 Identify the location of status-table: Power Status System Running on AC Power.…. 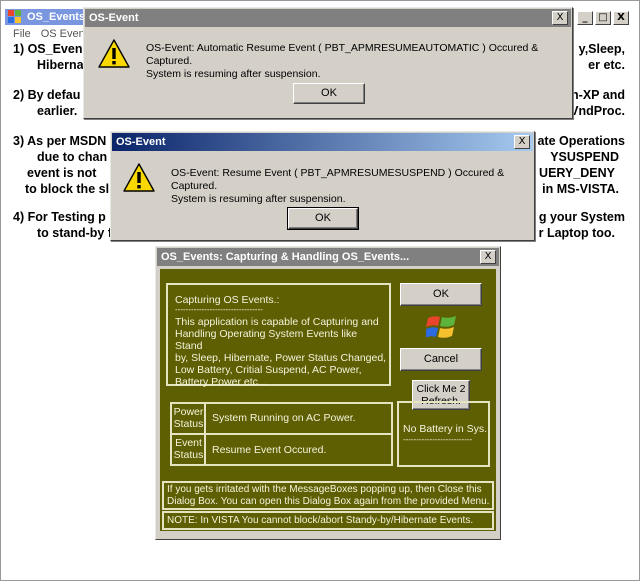
(281, 434).